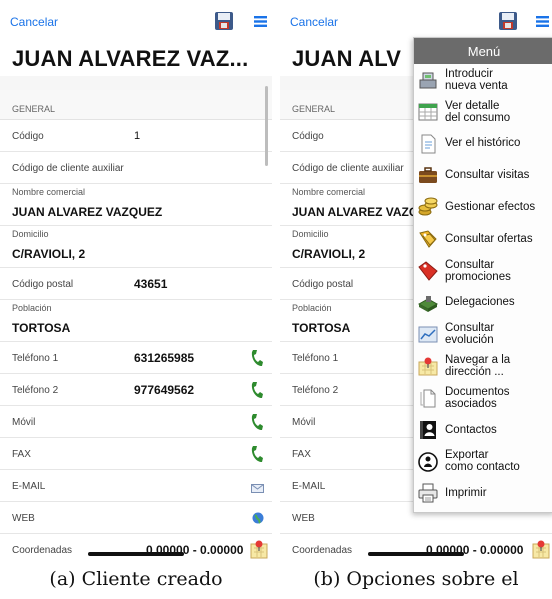  Describe the element at coordinates (136, 247) in the screenshot. I see `field-domicilio: Domicilio C/RAVIOLI, 2` at that location.